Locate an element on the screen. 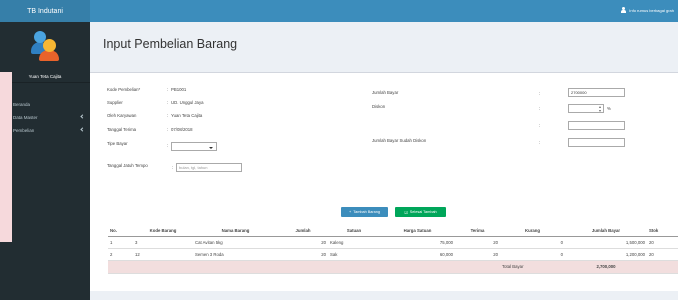 The image size is (678, 300). diskon-input is located at coordinates (586, 108).